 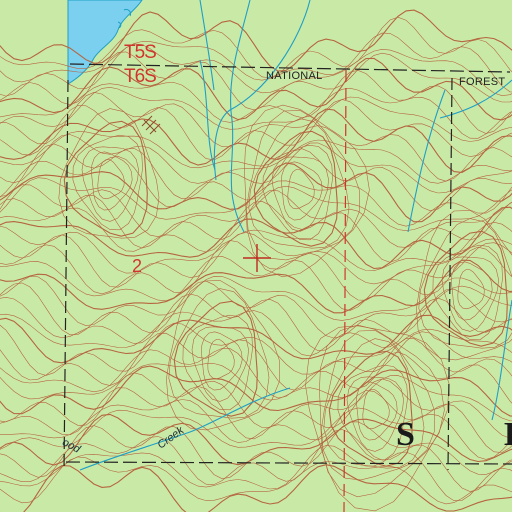 What do you see at coordinates (482, 82) in the screenshot?
I see `forest-label: FOREST` at bounding box center [482, 82].